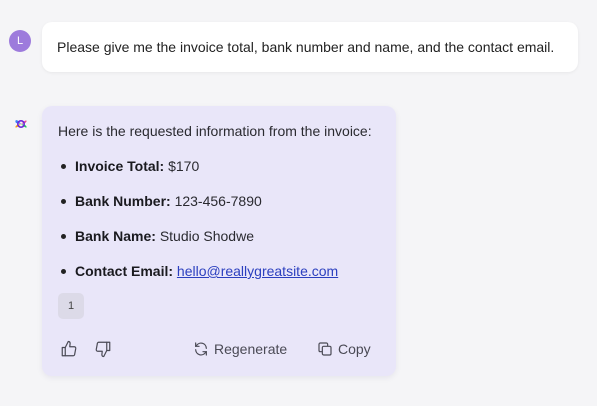 Image resolution: width=597 pixels, height=406 pixels. I want to click on item-label: Bank Name:, so click(117, 236).